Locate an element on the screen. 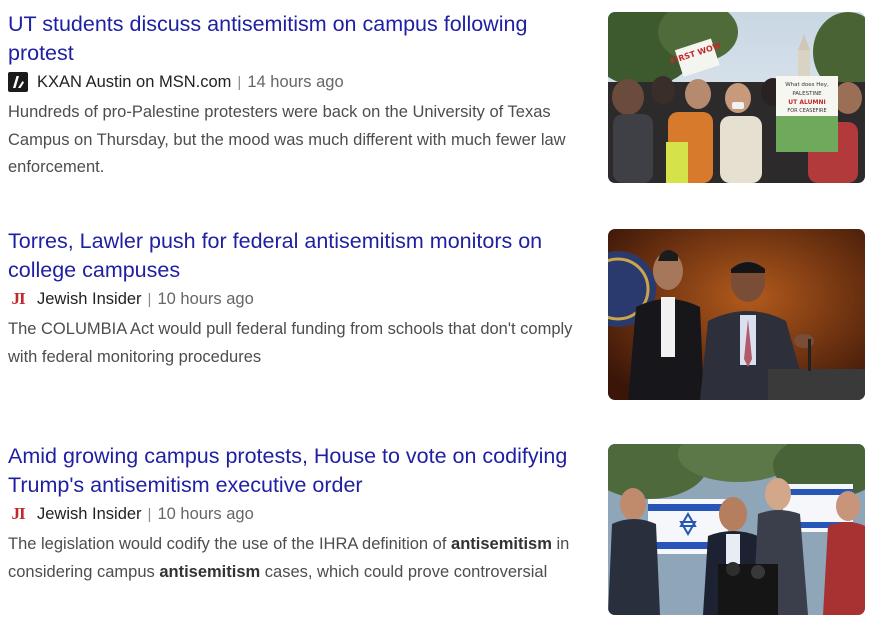 Image resolution: width=883 pixels, height=634 pixels. sign-text-3: UT ALUMNI is located at coordinates (806, 102).